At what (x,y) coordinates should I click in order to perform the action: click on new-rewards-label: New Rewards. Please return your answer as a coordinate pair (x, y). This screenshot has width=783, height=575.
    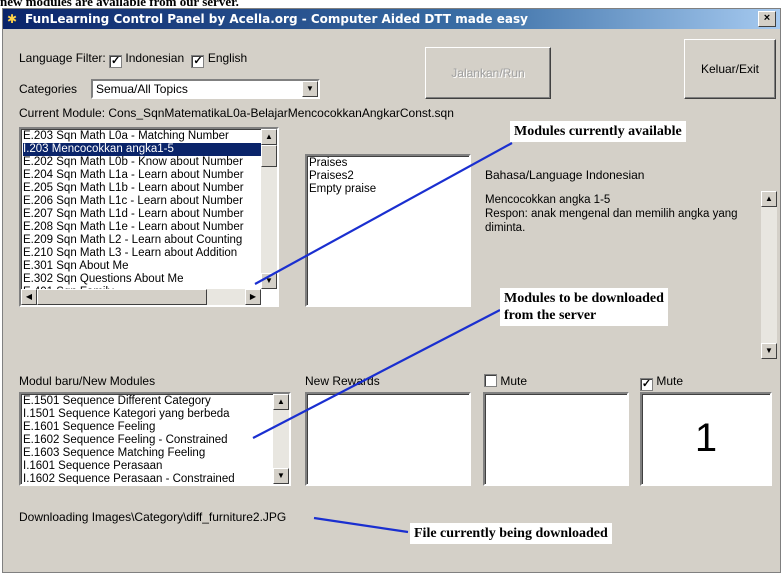
    Looking at the image, I should click on (342, 381).